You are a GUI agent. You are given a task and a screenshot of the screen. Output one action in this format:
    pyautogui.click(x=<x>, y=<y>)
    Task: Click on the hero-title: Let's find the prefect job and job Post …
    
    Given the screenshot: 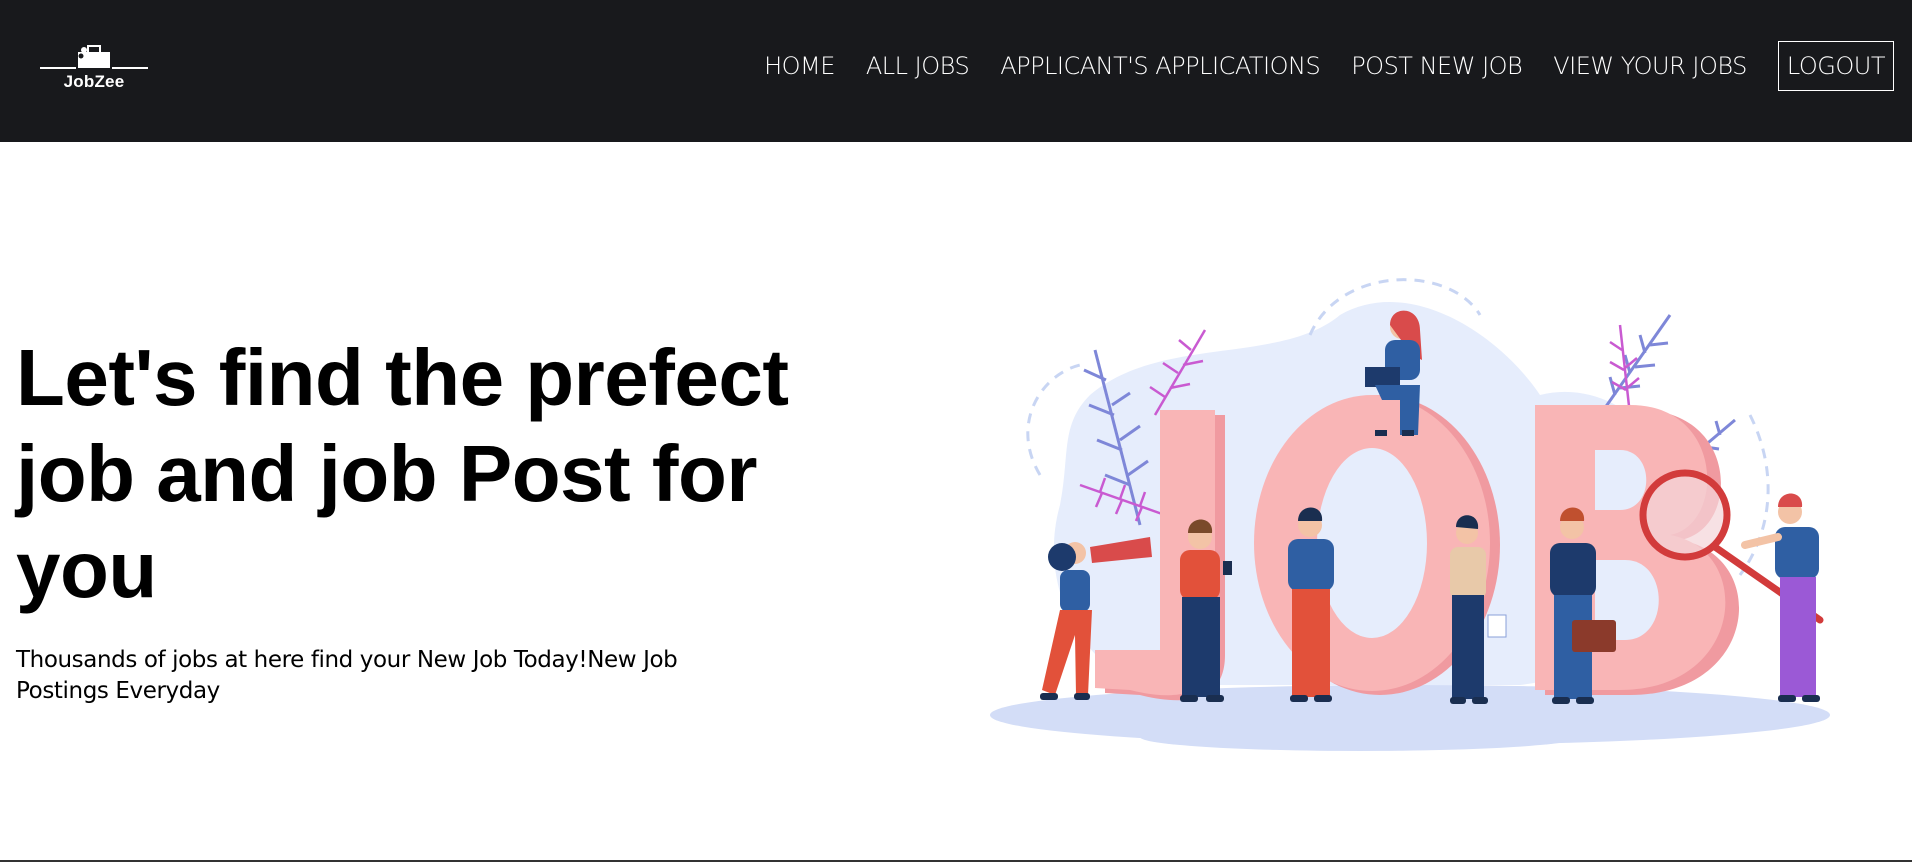 What is the action you would take?
    pyautogui.click(x=402, y=473)
    